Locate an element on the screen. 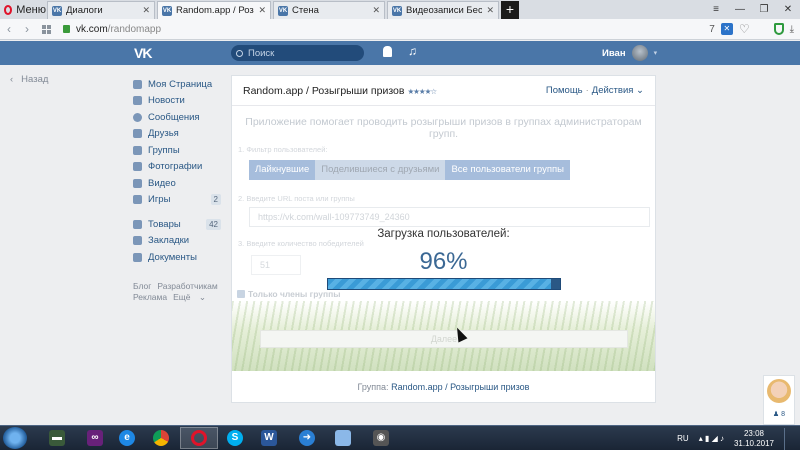  taskbar-app-1: ▬ is located at coordinates (57, 438).